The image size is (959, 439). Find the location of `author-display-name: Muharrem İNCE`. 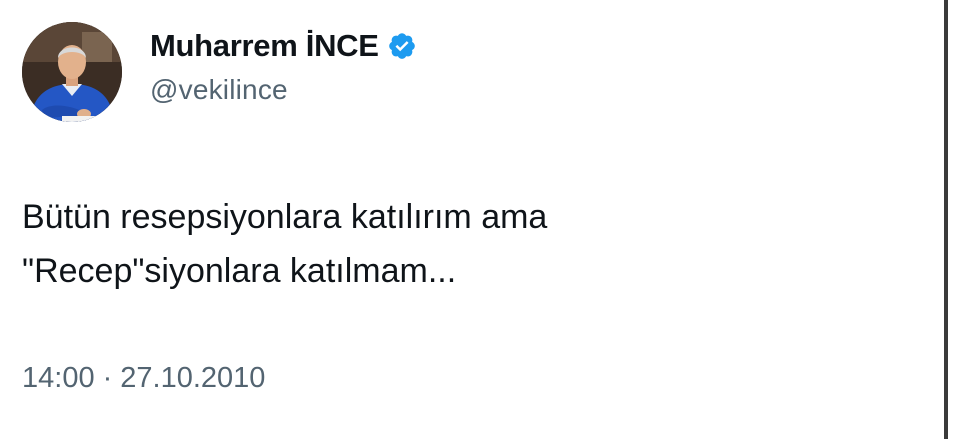

author-display-name: Muharrem İNCE is located at coordinates (264, 46).